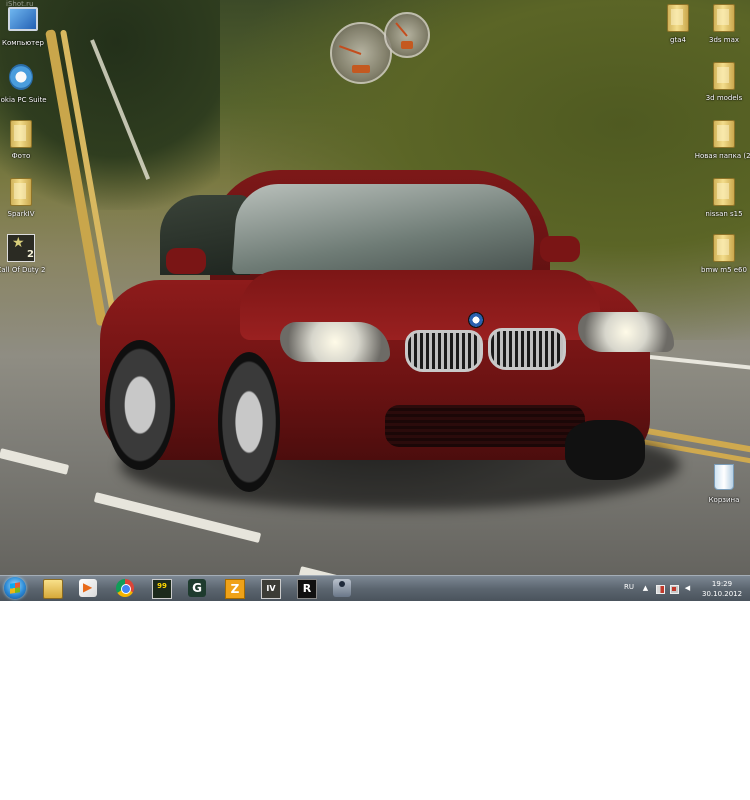  What do you see at coordinates (53, 589) in the screenshot?
I see `taskbar-explorer-icon` at bounding box center [53, 589].